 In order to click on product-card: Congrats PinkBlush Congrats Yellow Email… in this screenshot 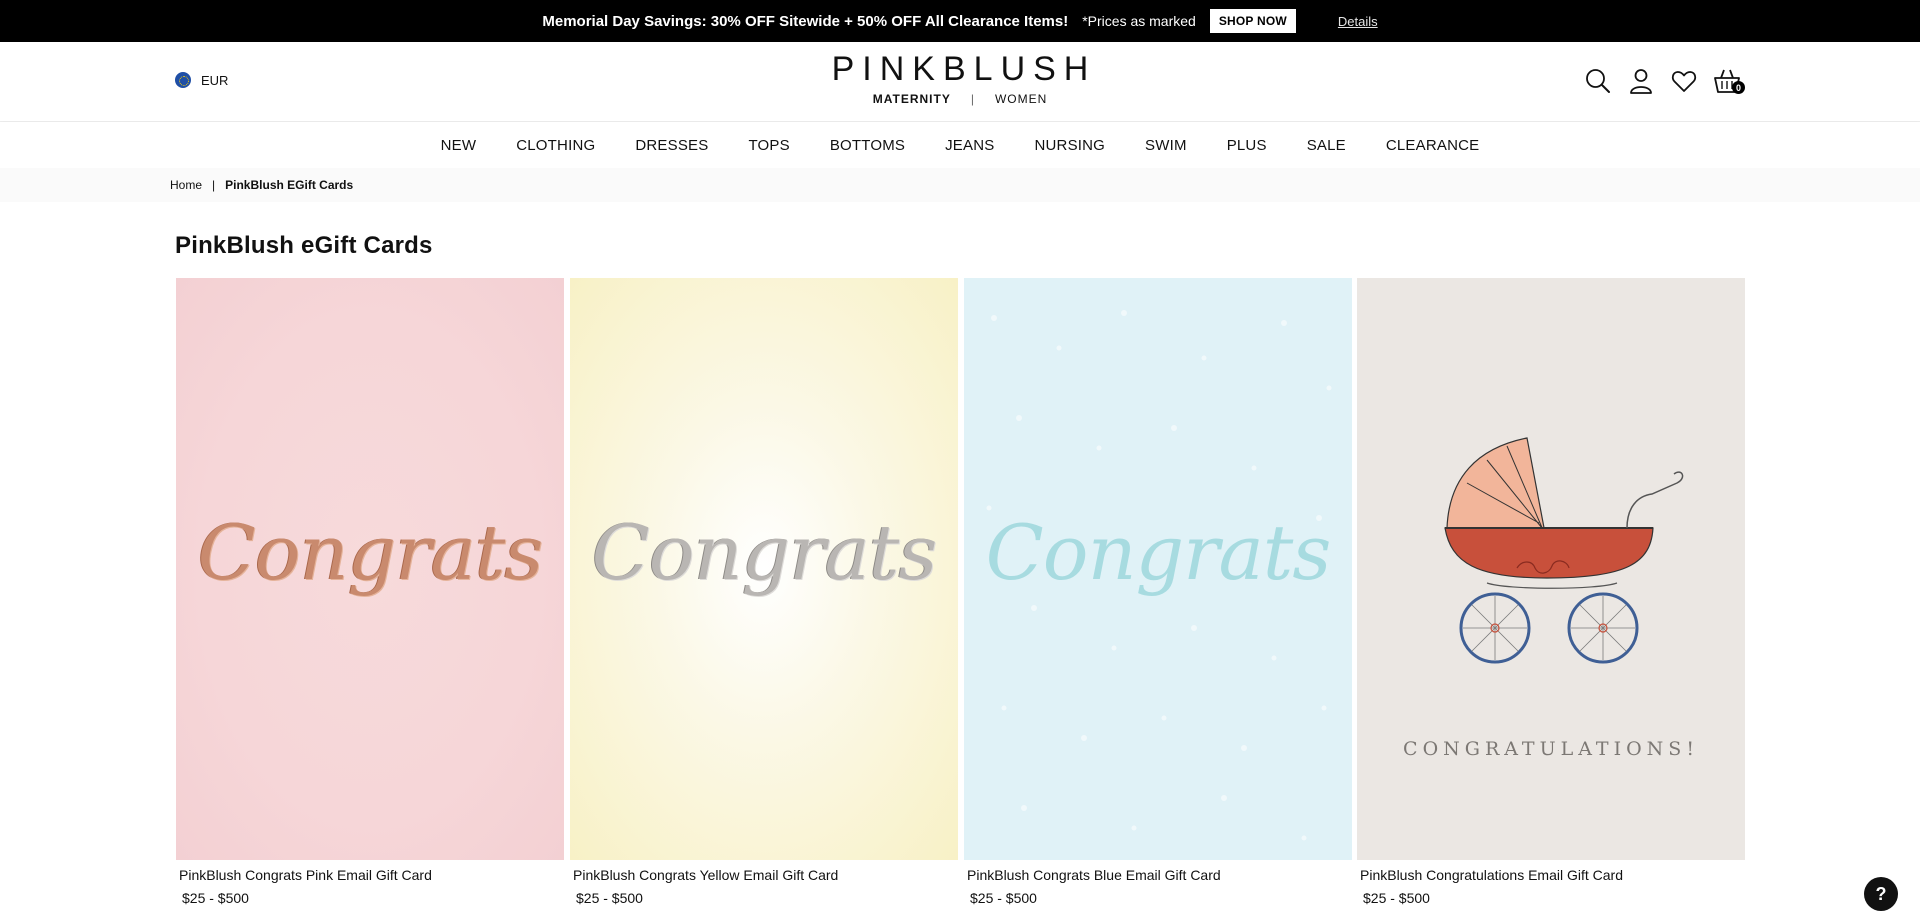, I will do `click(764, 592)`.